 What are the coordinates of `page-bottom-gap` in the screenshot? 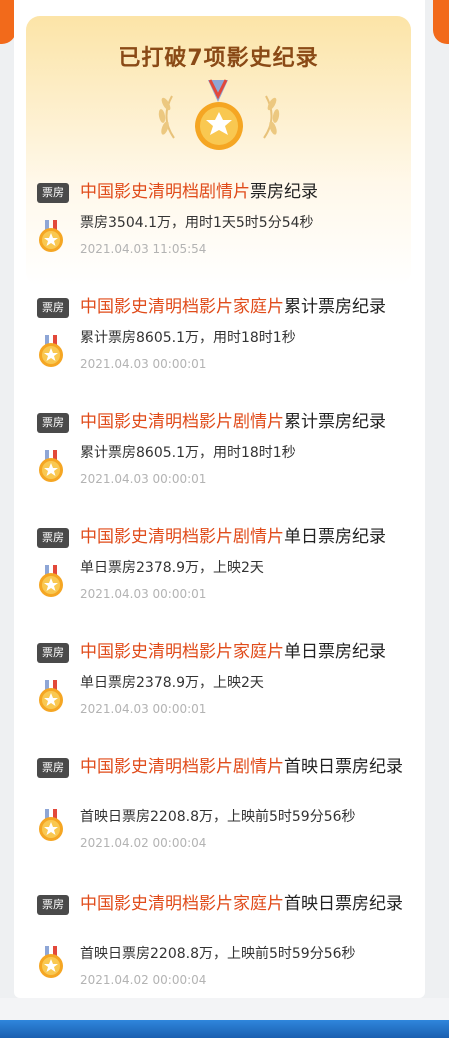 It's located at (224, 1009).